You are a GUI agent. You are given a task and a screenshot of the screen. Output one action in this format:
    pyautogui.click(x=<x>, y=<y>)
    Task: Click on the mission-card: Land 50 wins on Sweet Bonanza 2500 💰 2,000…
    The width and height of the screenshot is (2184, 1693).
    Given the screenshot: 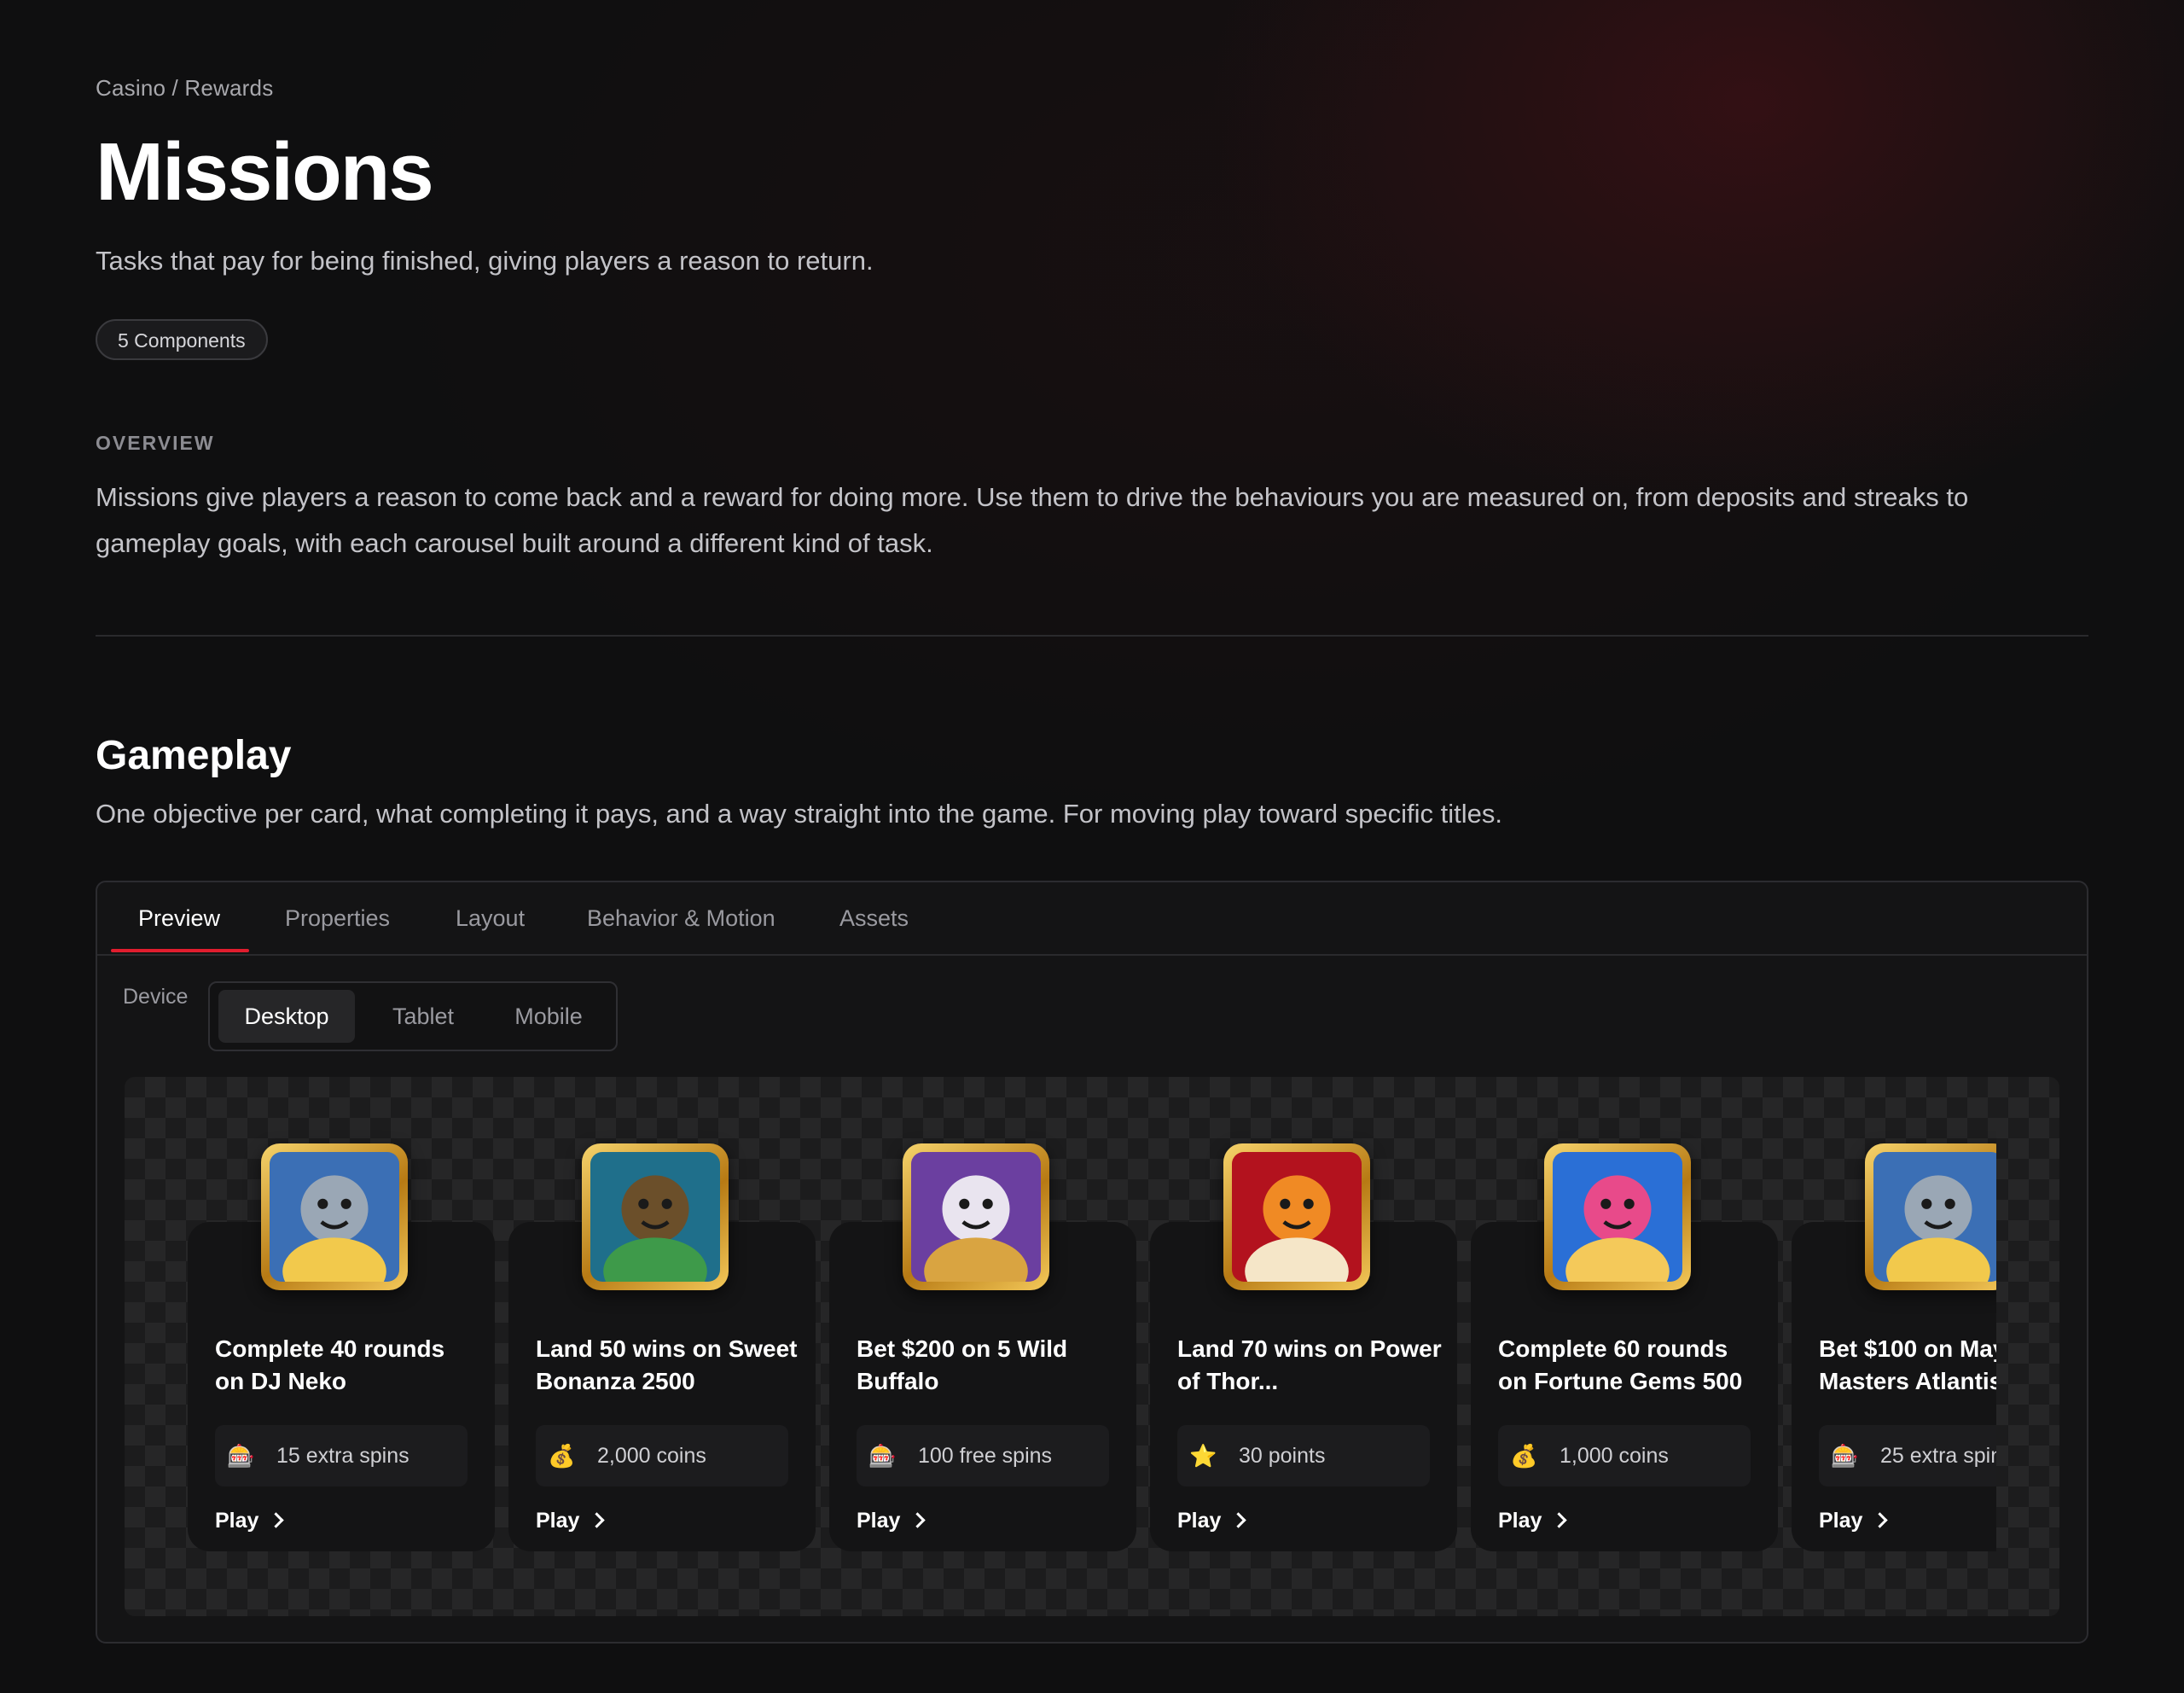 What is the action you would take?
    pyautogui.click(x=662, y=1347)
    